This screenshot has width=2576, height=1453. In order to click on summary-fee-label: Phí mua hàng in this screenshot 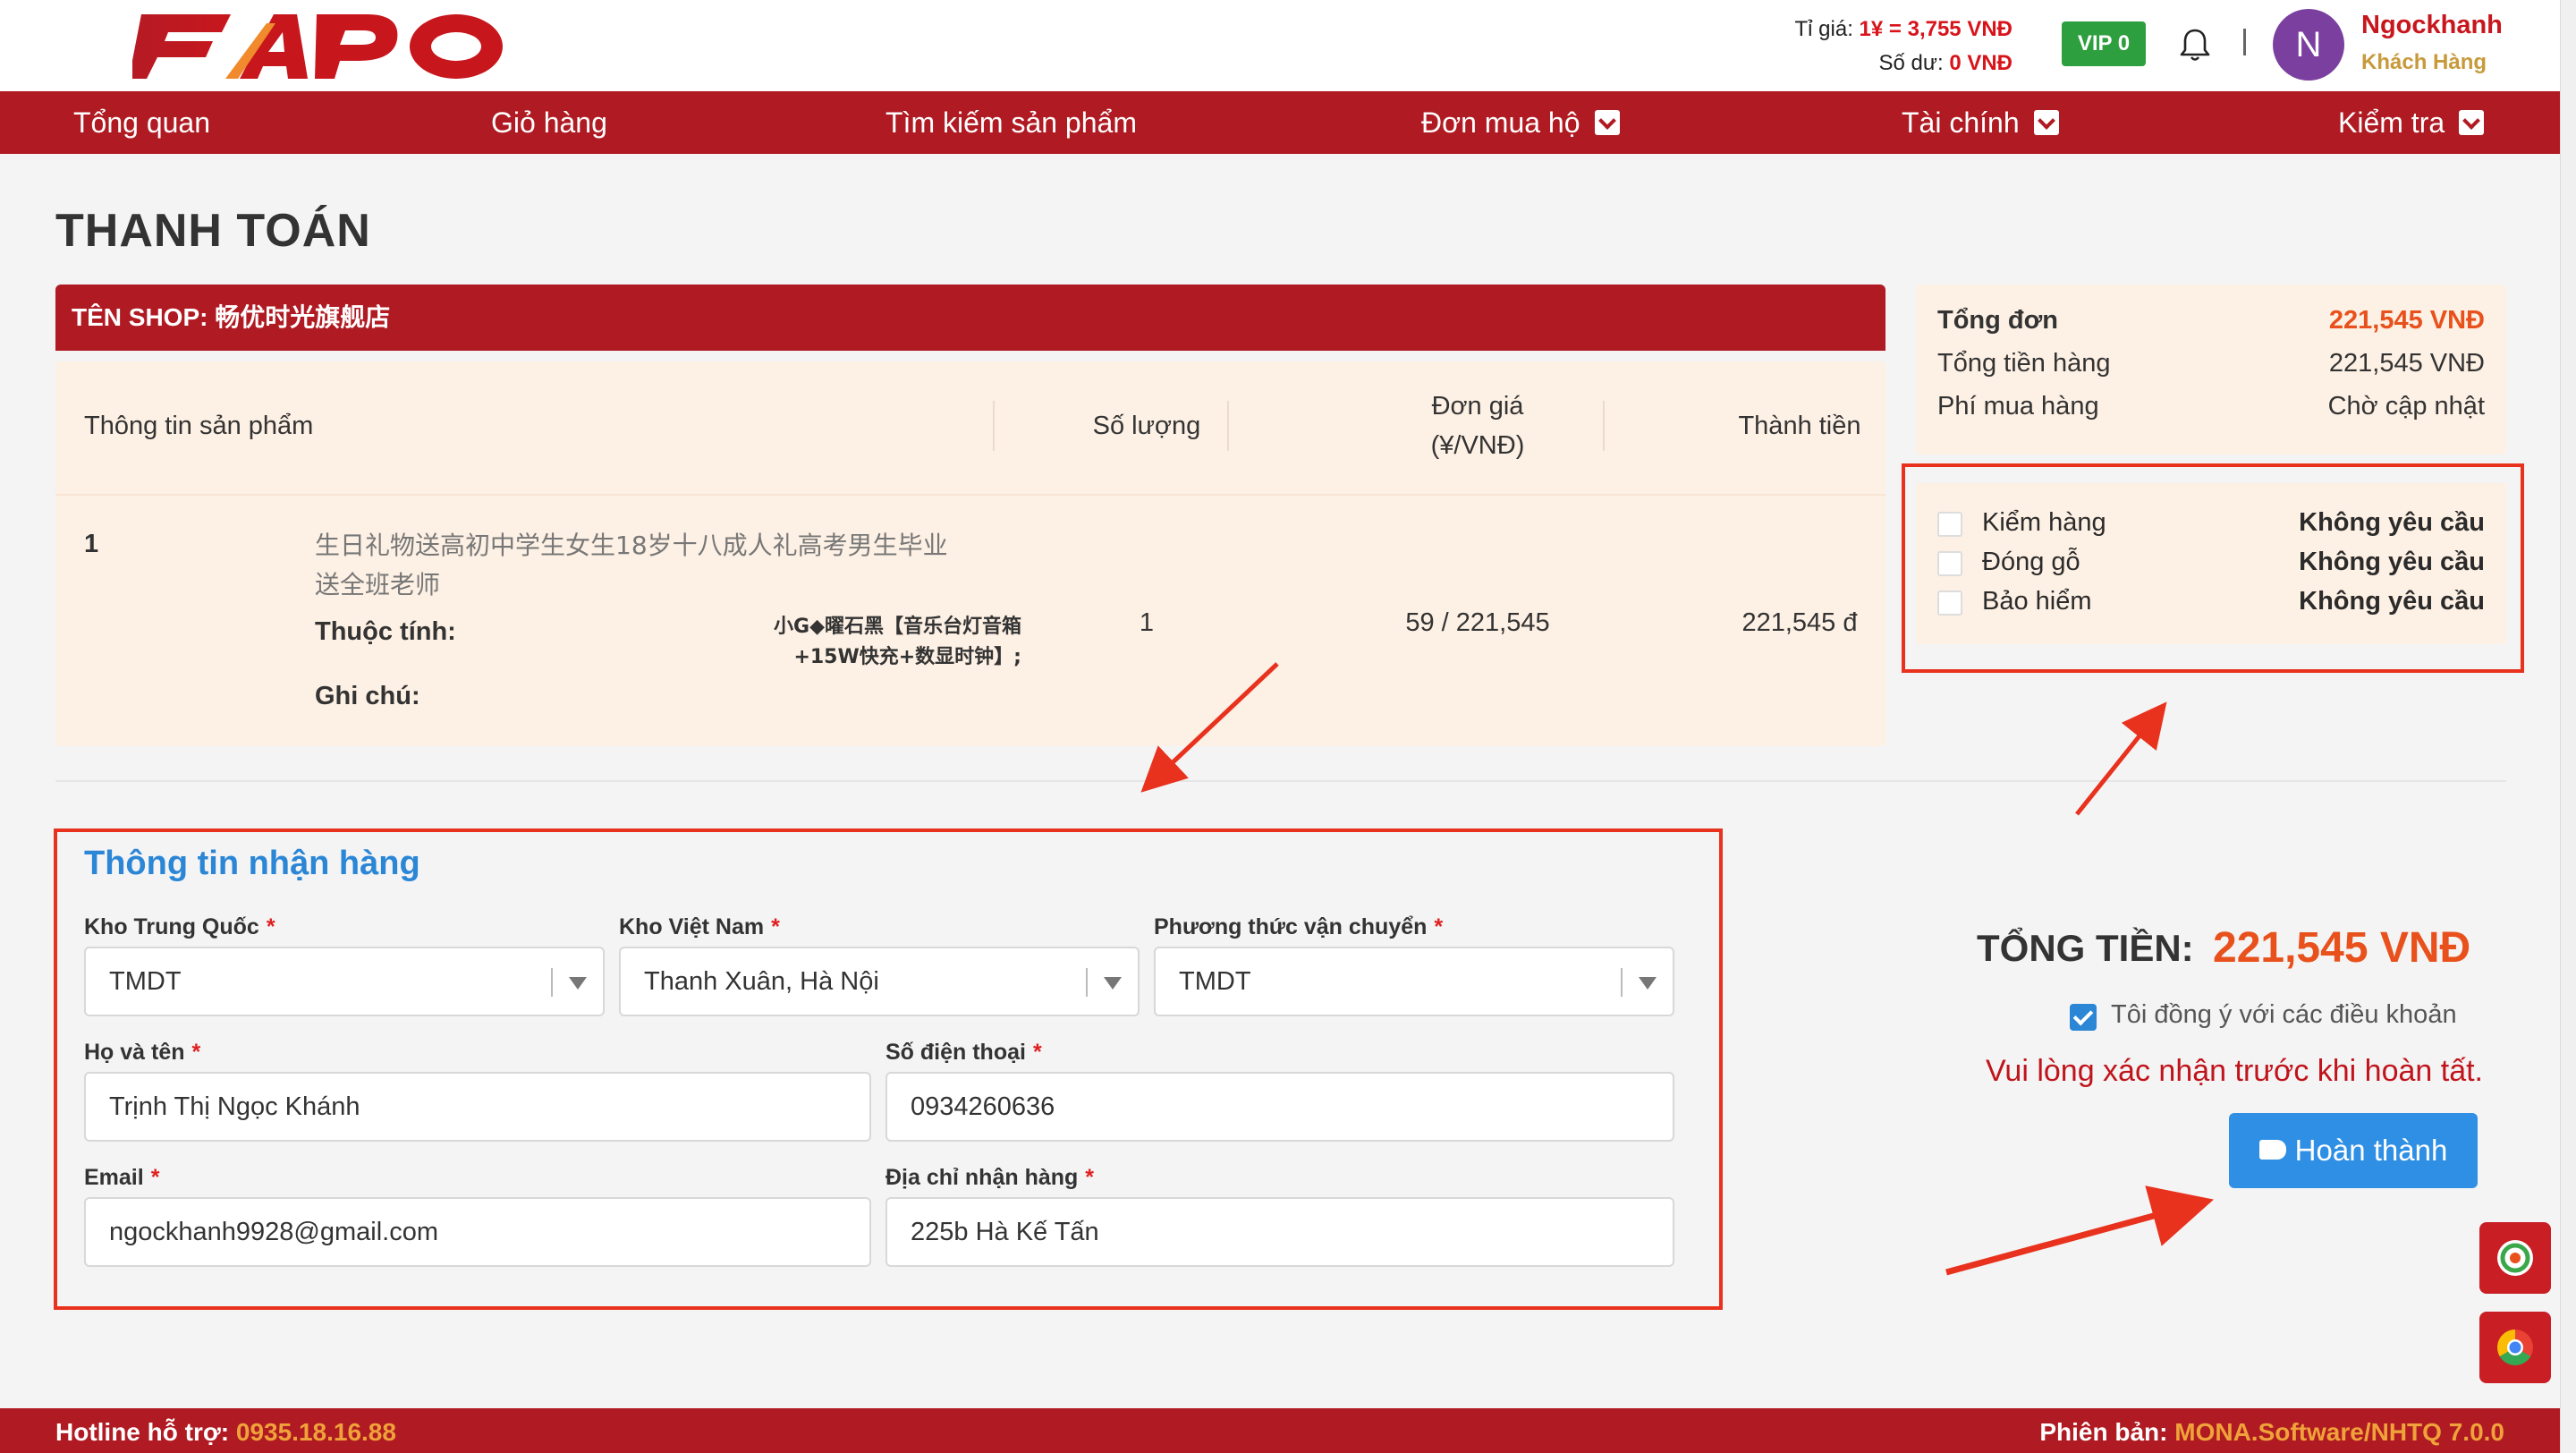, I will do `click(2018, 406)`.